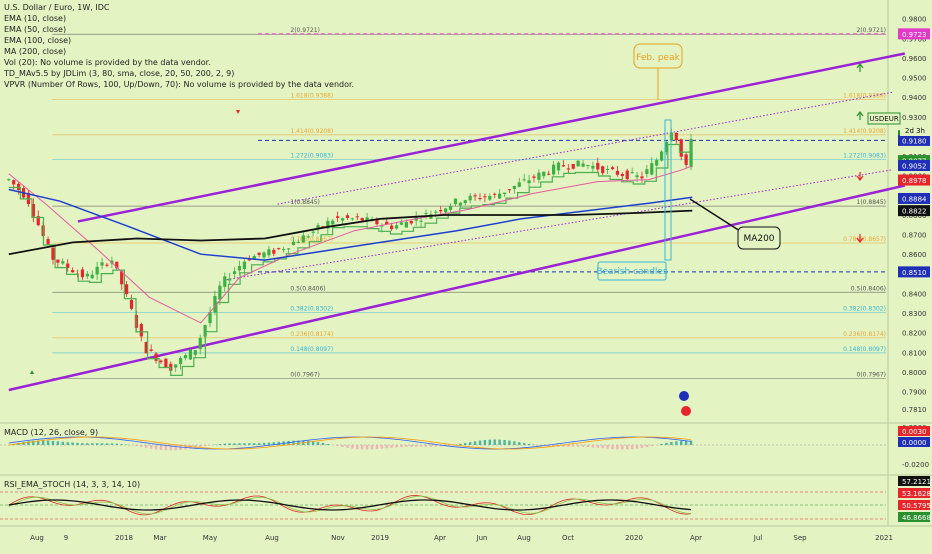 Image resolution: width=932 pixels, height=554 pixels. I want to click on legend-symbol: U.S. Dollar / Euro, 1W, IDC, so click(179, 7).